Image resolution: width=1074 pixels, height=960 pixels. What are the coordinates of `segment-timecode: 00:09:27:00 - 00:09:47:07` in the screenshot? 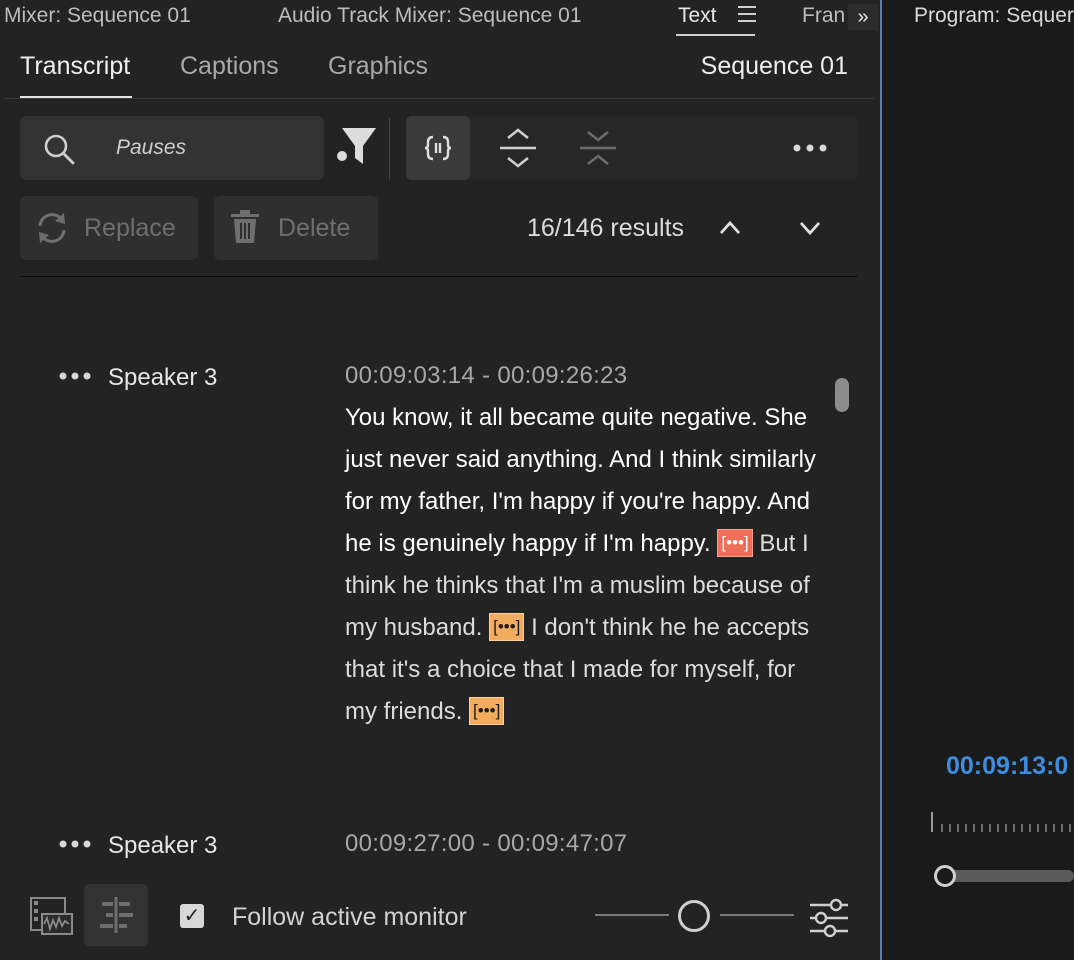 It's located at (486, 843).